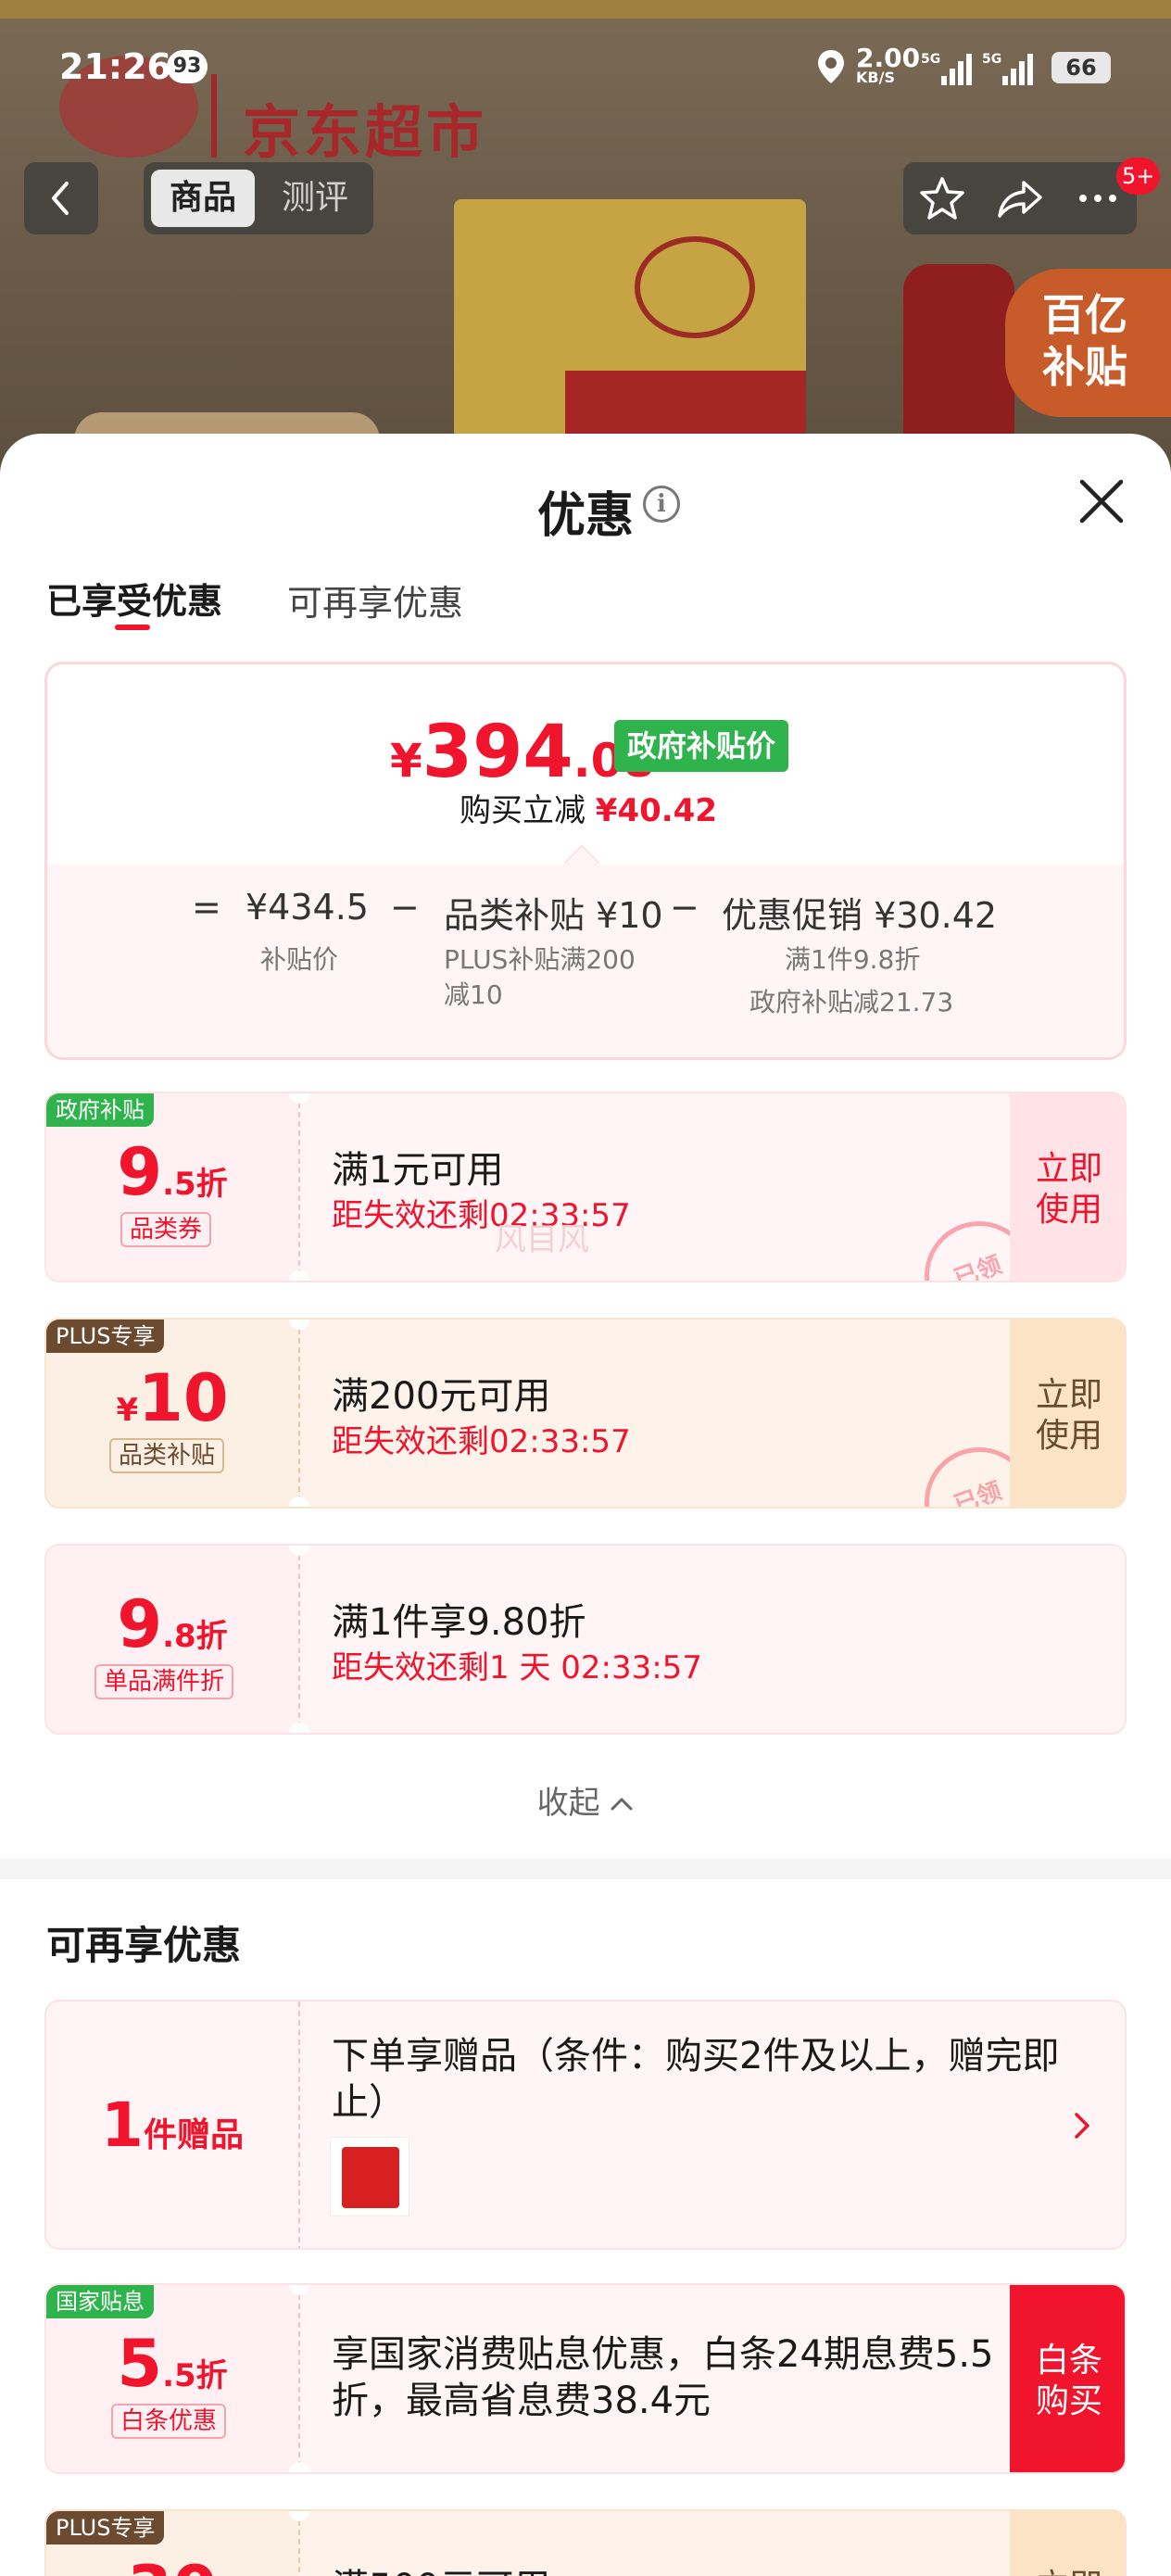  I want to click on gift-product-image, so click(371, 2177).